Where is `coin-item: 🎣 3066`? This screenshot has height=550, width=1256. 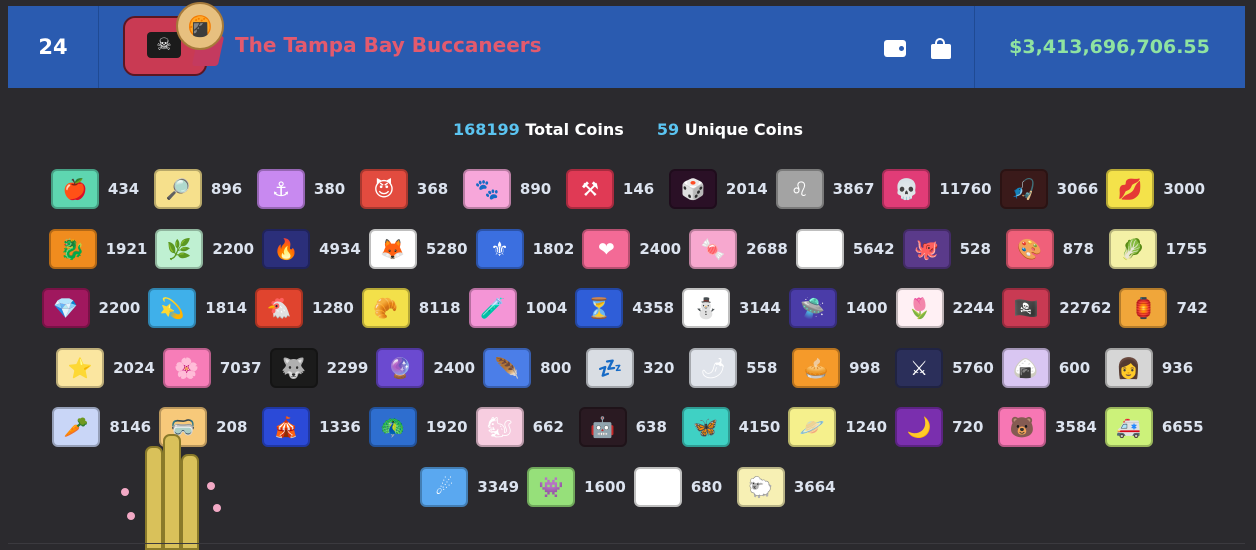 coin-item: 🎣 3066 is located at coordinates (1048, 189).